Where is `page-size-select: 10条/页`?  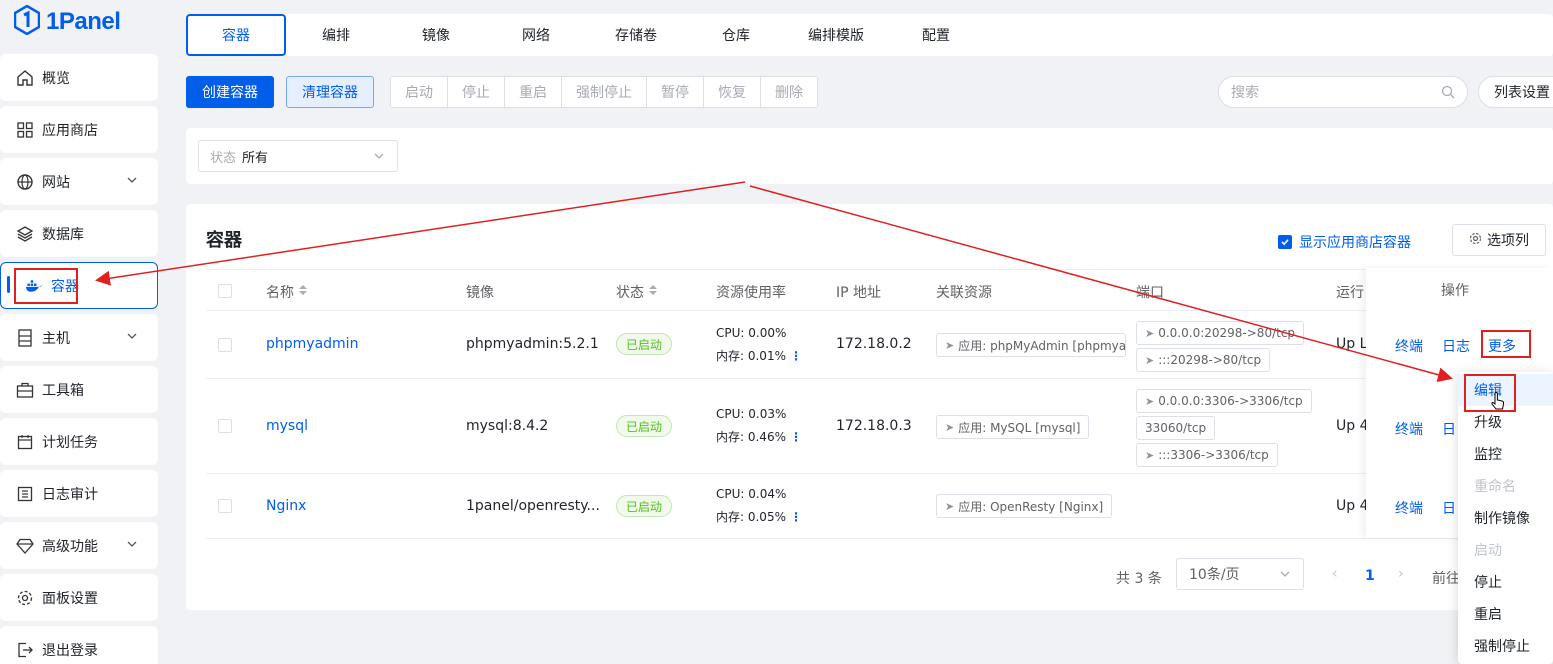
page-size-select: 10条/页 is located at coordinates (1240, 574).